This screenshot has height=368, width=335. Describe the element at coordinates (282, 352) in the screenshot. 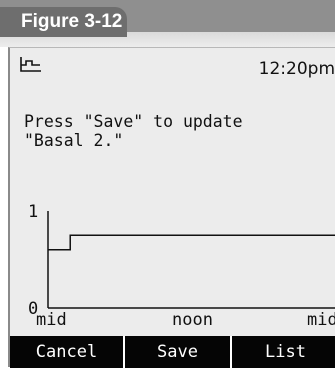

I see `list-button: List` at that location.